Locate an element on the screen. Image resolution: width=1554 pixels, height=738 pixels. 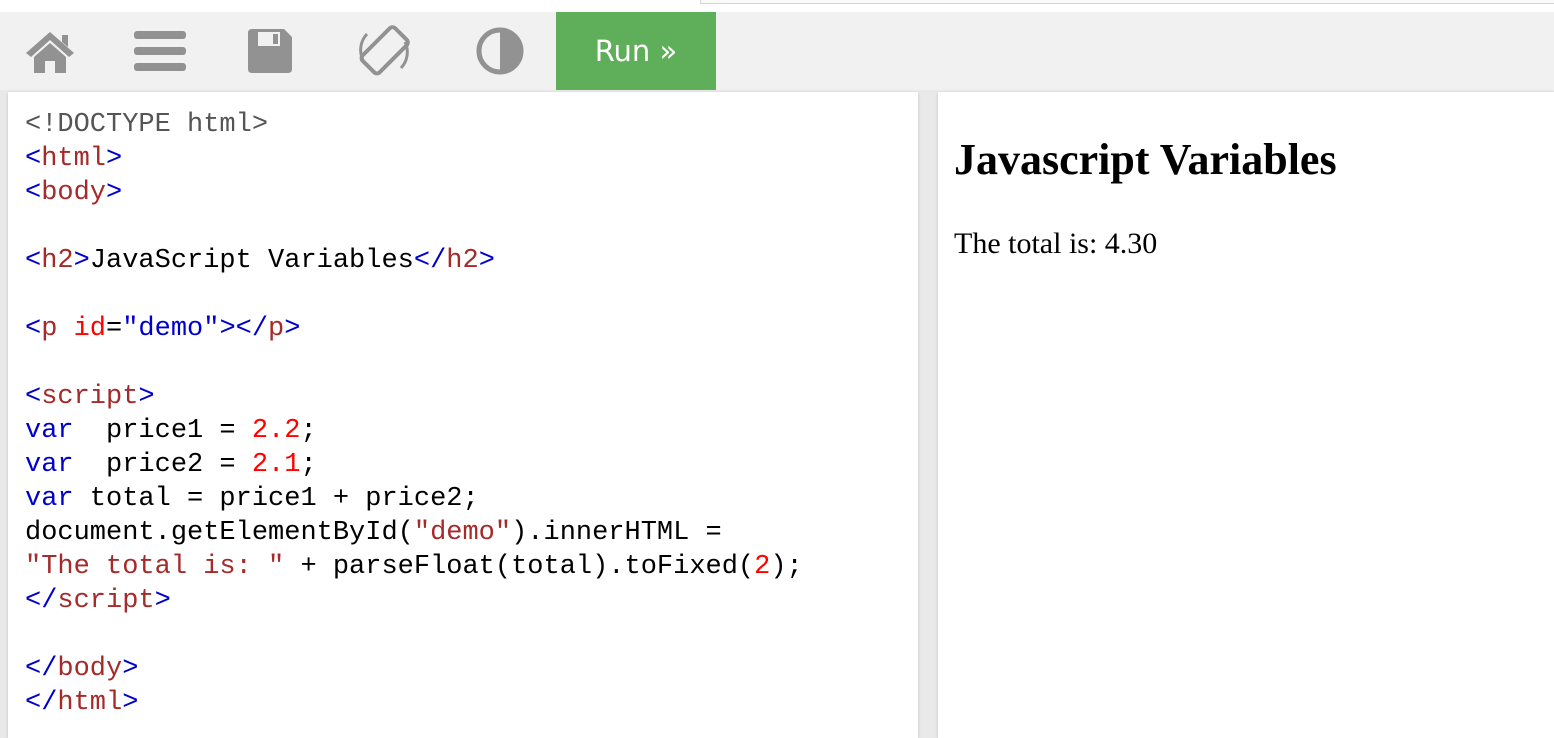
contrast-icon is located at coordinates (500, 51).